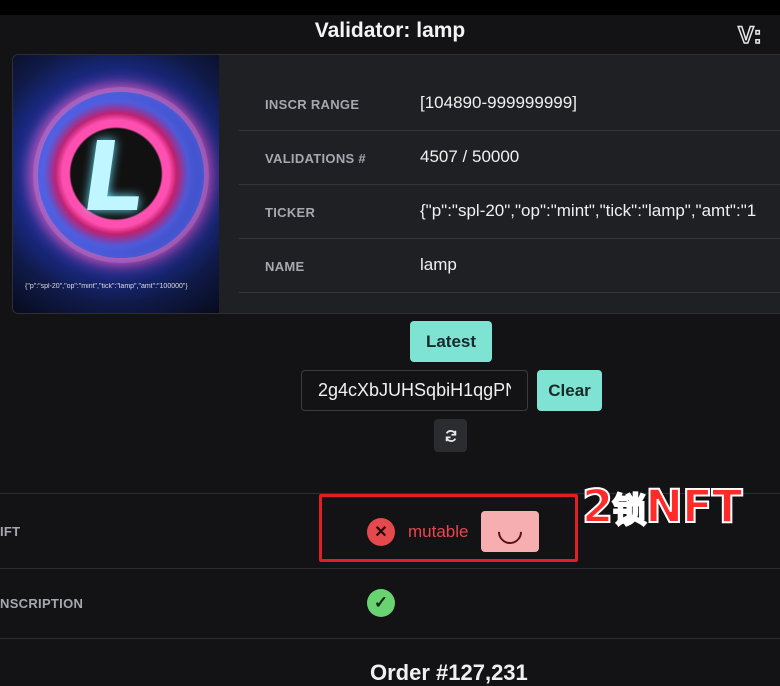 Image resolution: width=780 pixels, height=686 pixels. I want to click on top-bar, so click(390, 7).